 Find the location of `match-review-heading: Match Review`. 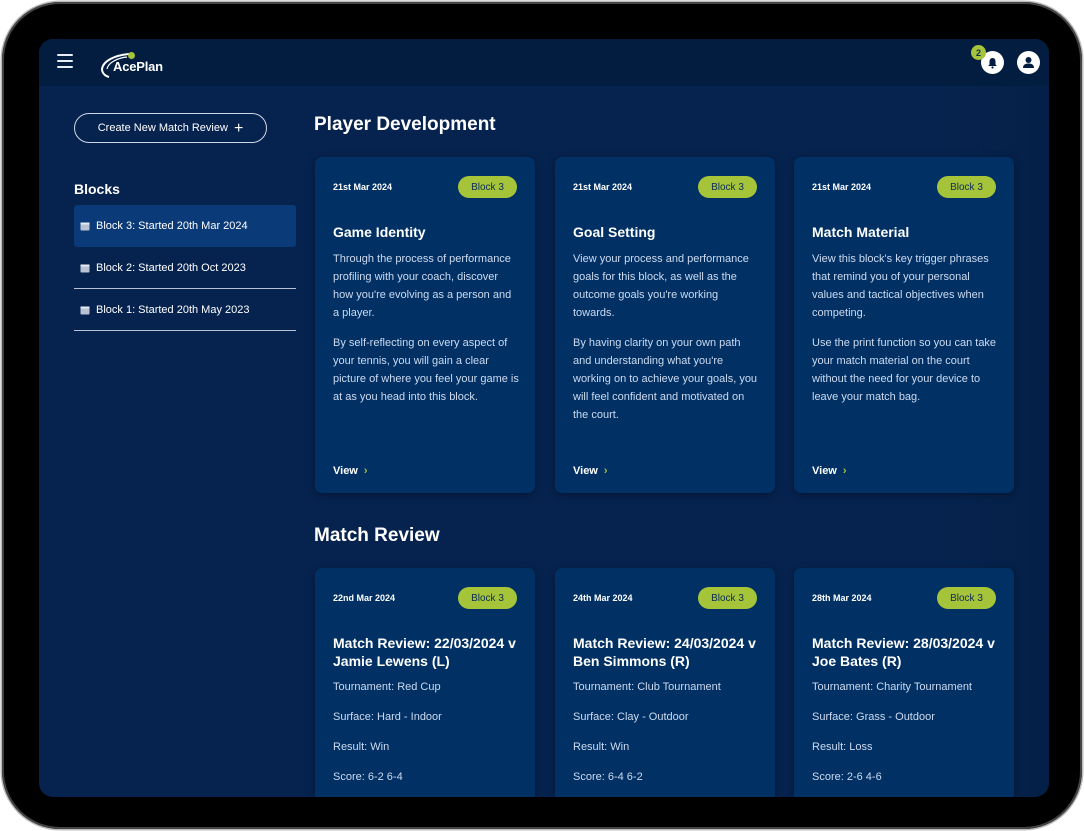

match-review-heading: Match Review is located at coordinates (377, 535).